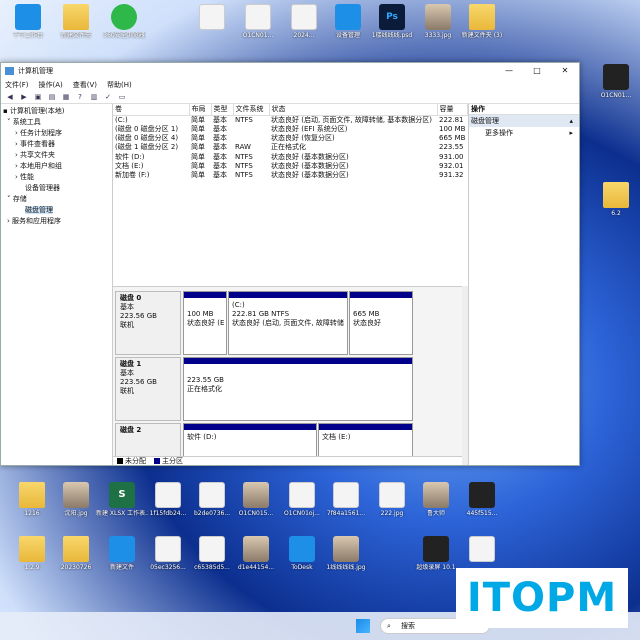  Describe the element at coordinates (148, 323) in the screenshot. I see `disk-info: 磁盘 0 基本 223.56 GB 联机` at that location.